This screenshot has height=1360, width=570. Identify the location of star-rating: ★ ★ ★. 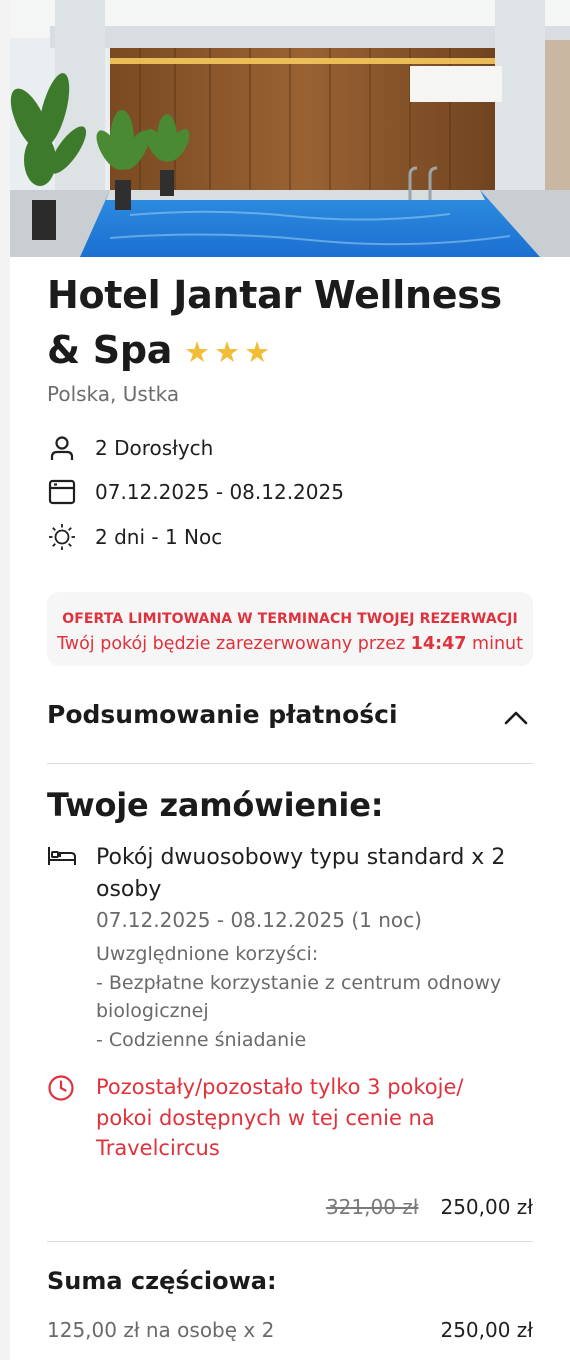
(229, 350).